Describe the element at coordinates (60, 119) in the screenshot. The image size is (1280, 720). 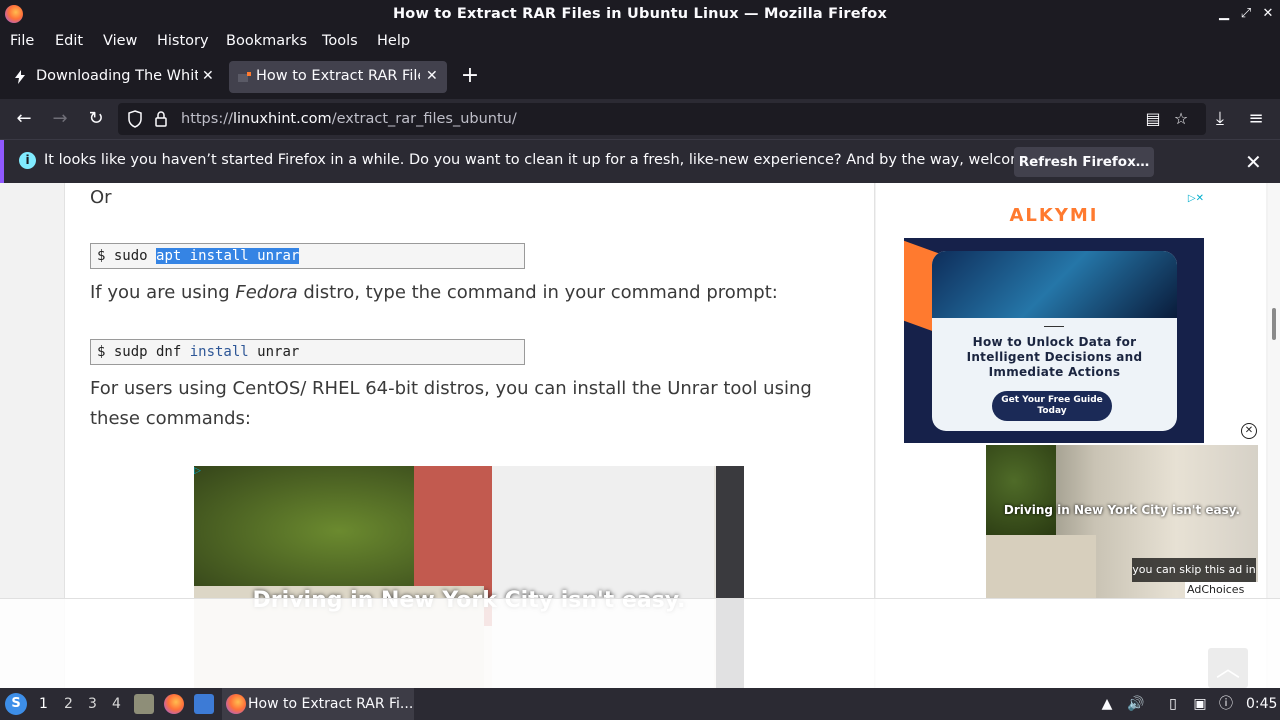
I see `forward-icon: →` at that location.